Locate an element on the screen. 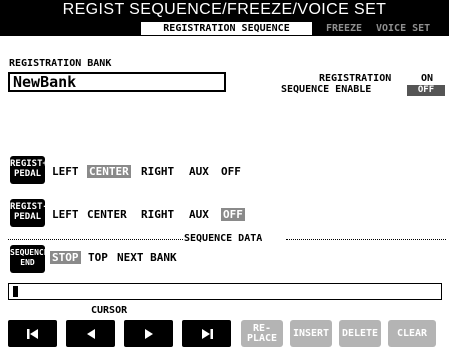  pedal-plus-option-off: OFF is located at coordinates (231, 171).